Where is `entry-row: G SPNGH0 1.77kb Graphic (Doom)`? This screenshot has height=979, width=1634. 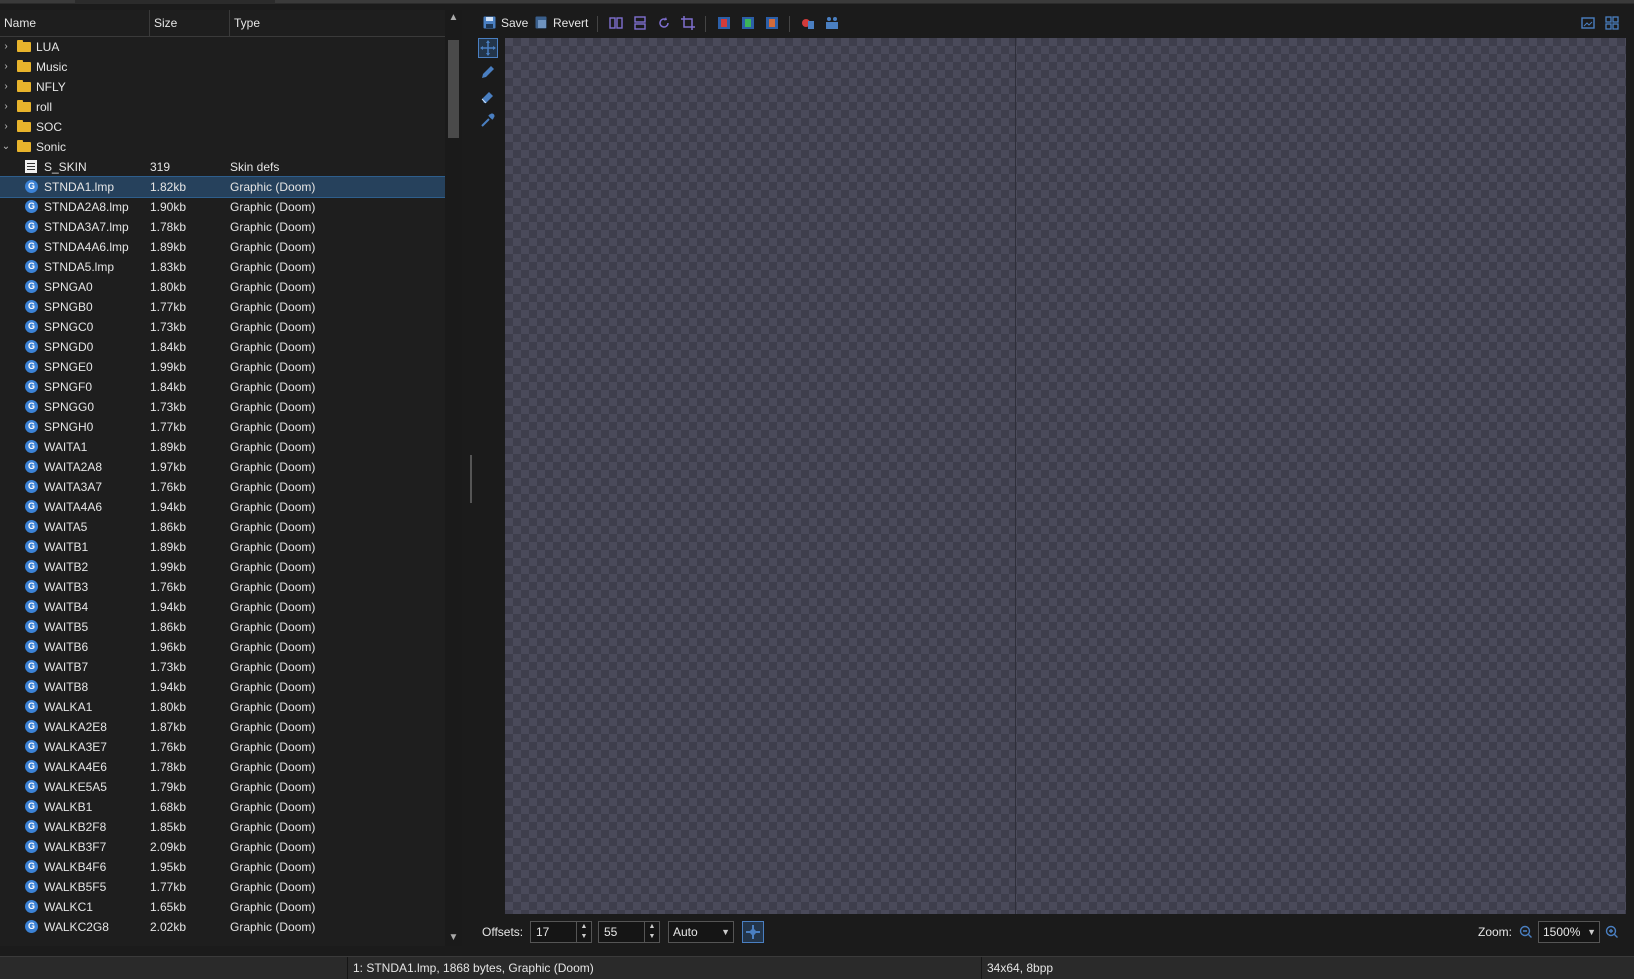 entry-row: G SPNGH0 1.77kb Graphic (Doom) is located at coordinates (222, 427).